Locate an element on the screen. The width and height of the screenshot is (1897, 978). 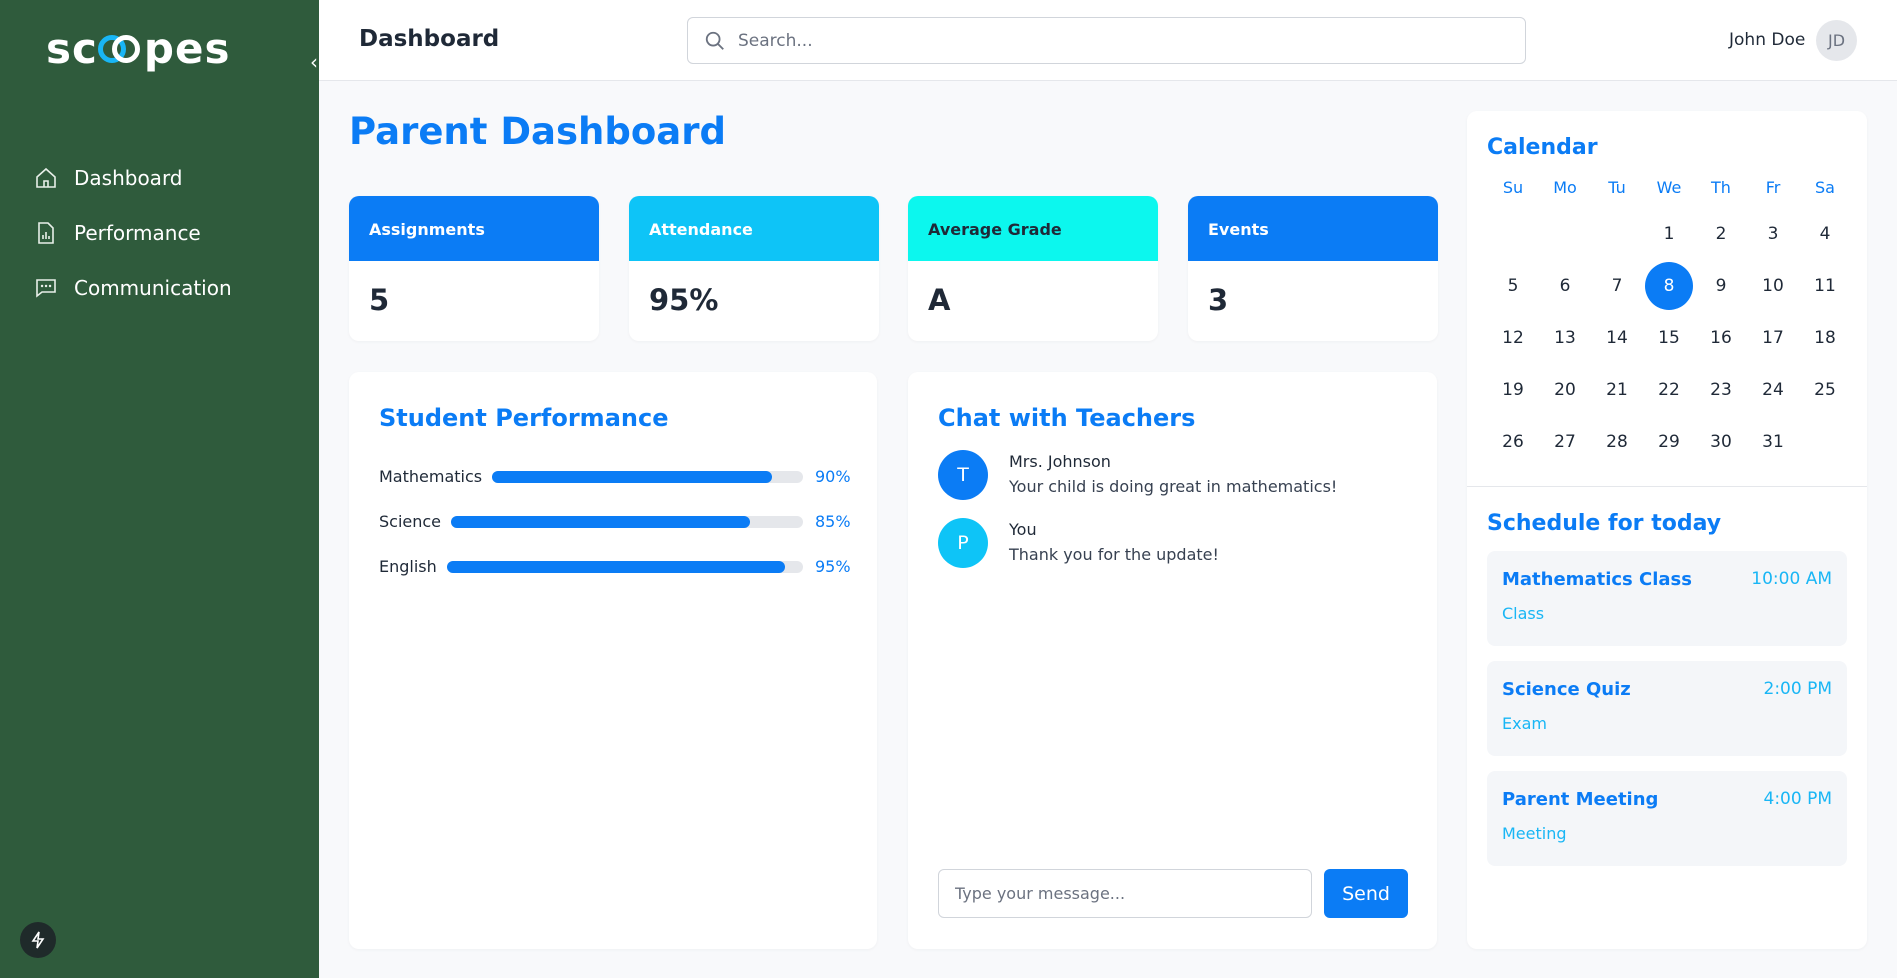
stat-label: Attendance is located at coordinates (754, 228).